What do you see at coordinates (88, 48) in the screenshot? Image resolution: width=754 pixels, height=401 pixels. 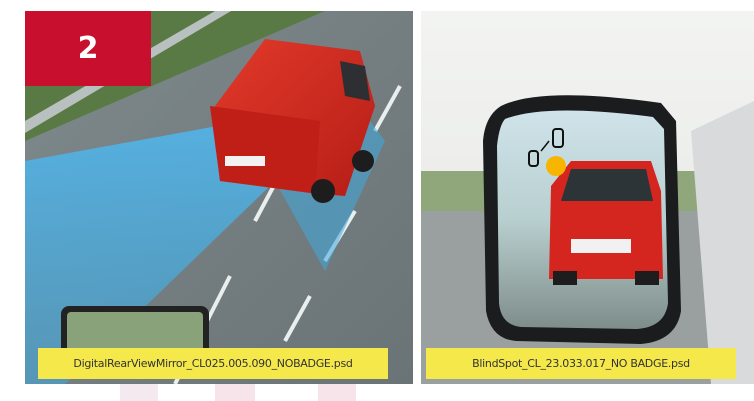 I see `step-number-badge: 2` at bounding box center [88, 48].